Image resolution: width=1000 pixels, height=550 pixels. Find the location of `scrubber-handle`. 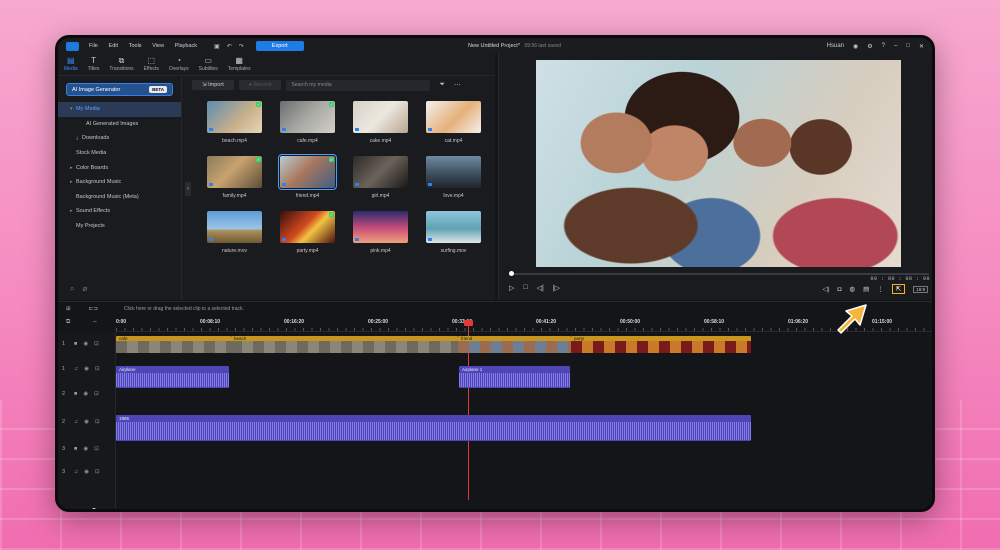

scrubber-handle is located at coordinates (511, 273).